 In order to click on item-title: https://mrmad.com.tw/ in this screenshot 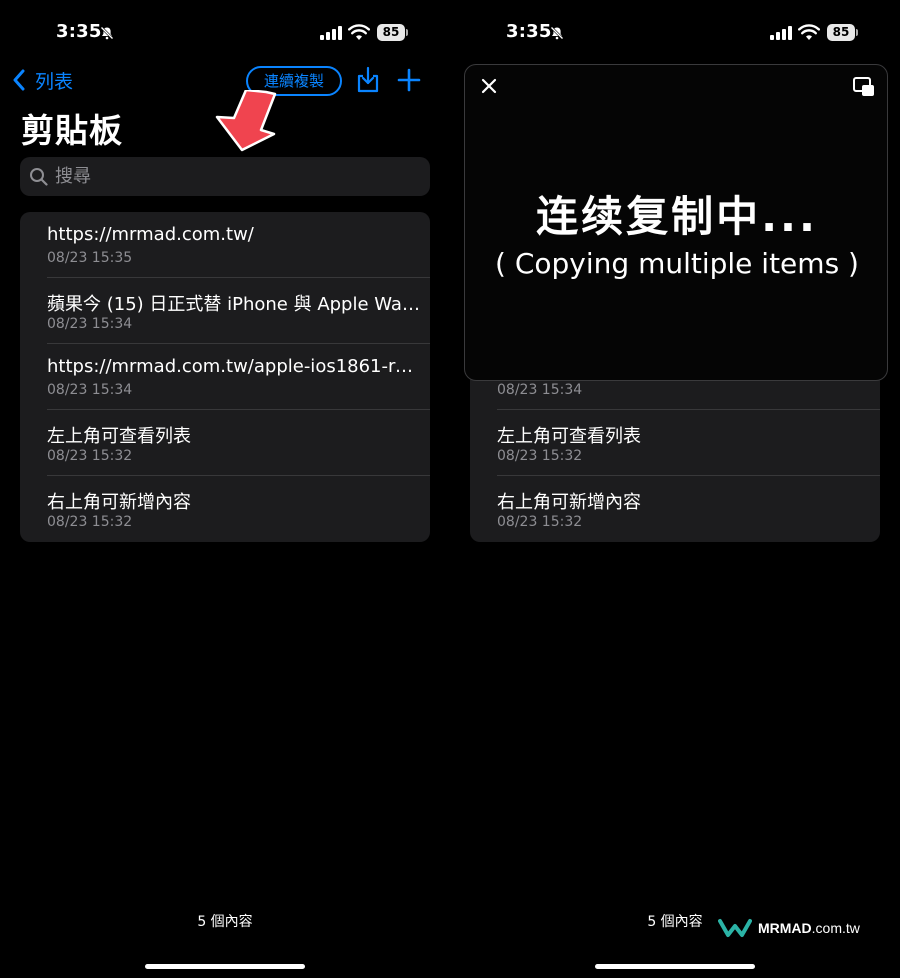, I will do `click(150, 234)`.